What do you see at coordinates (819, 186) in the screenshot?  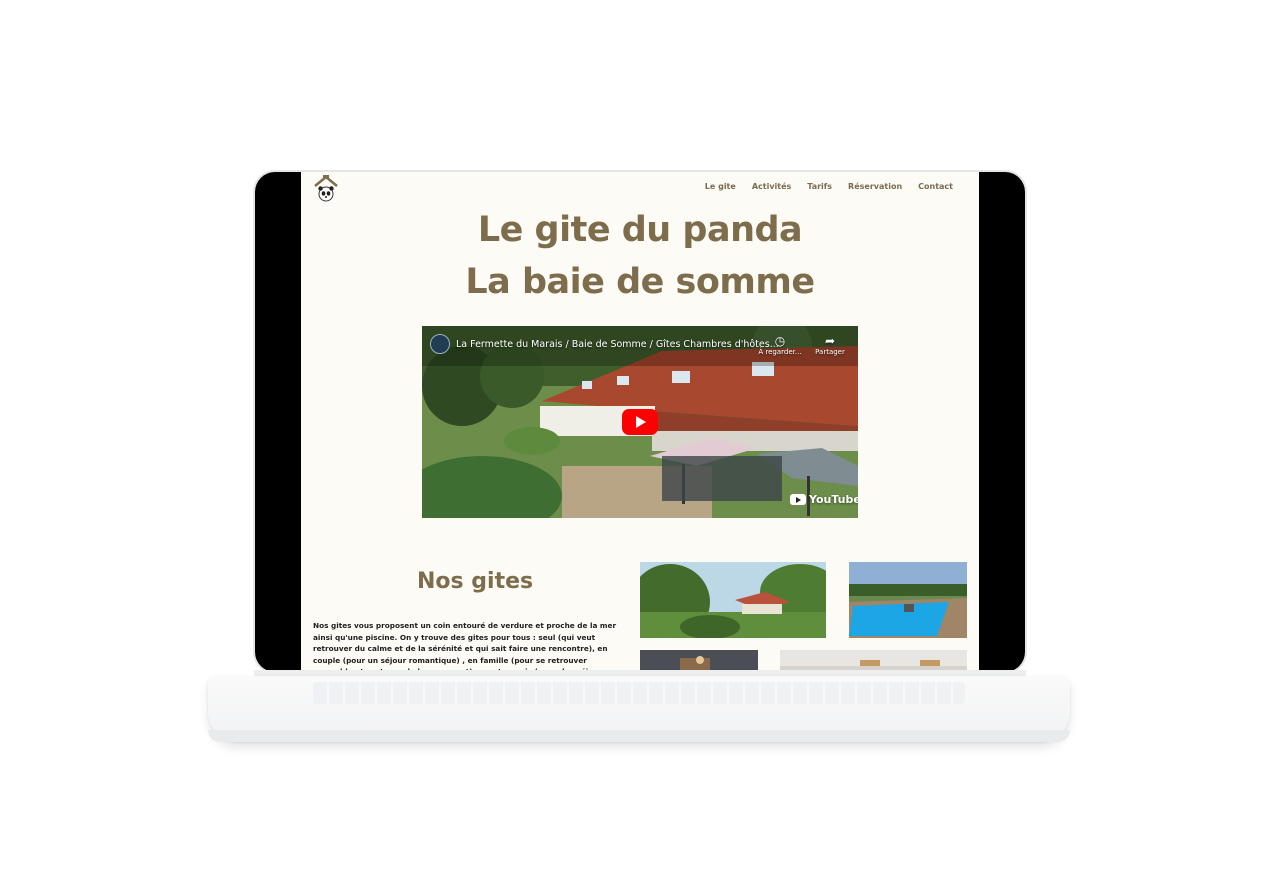 I see `nav-item-tarifs: Tarifs` at bounding box center [819, 186].